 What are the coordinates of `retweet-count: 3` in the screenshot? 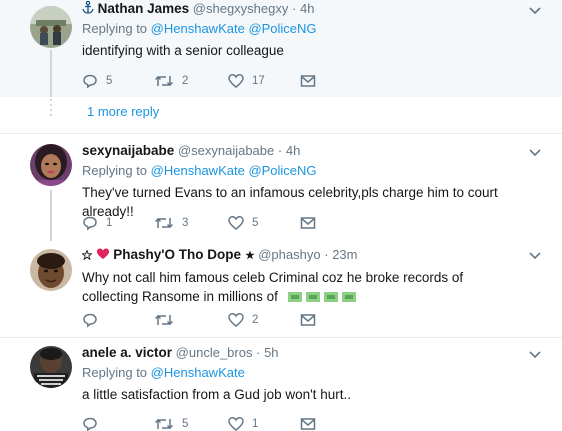 It's located at (185, 223).